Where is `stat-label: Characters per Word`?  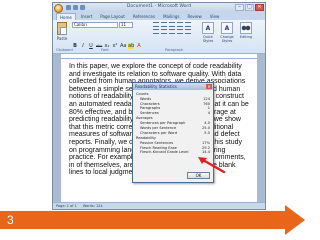 stat-label: Characters per Word is located at coordinates (159, 132).